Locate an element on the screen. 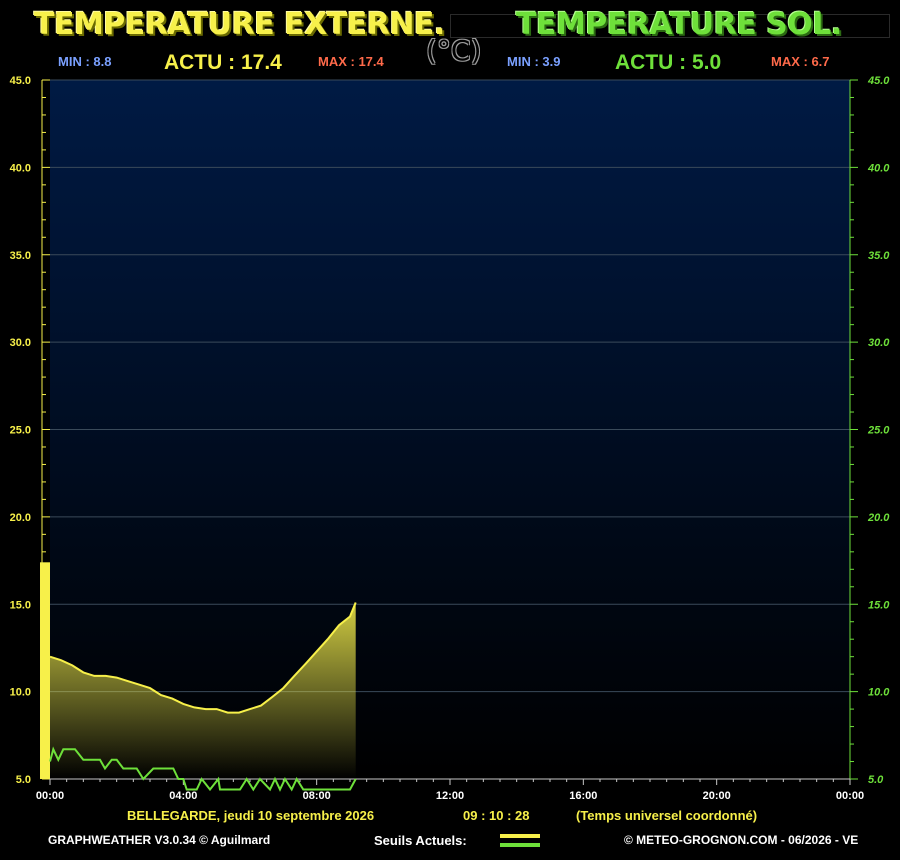 This screenshot has height=860, width=900. y-tick-label-right: 45.0 is located at coordinates (878, 81).